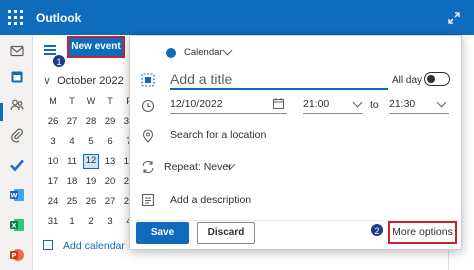 The image size is (474, 270). I want to click on event-title-input, so click(279, 79).